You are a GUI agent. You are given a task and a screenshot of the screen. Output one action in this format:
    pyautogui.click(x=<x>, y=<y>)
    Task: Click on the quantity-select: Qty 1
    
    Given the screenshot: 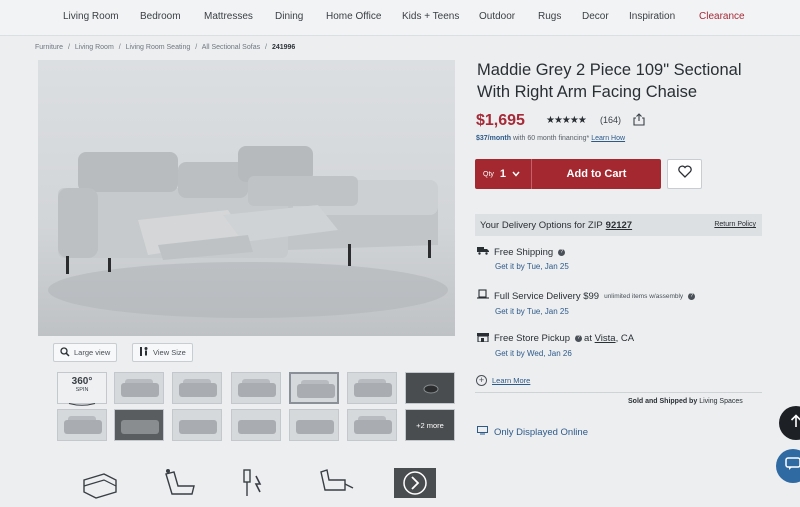 What is the action you would take?
    pyautogui.click(x=503, y=174)
    